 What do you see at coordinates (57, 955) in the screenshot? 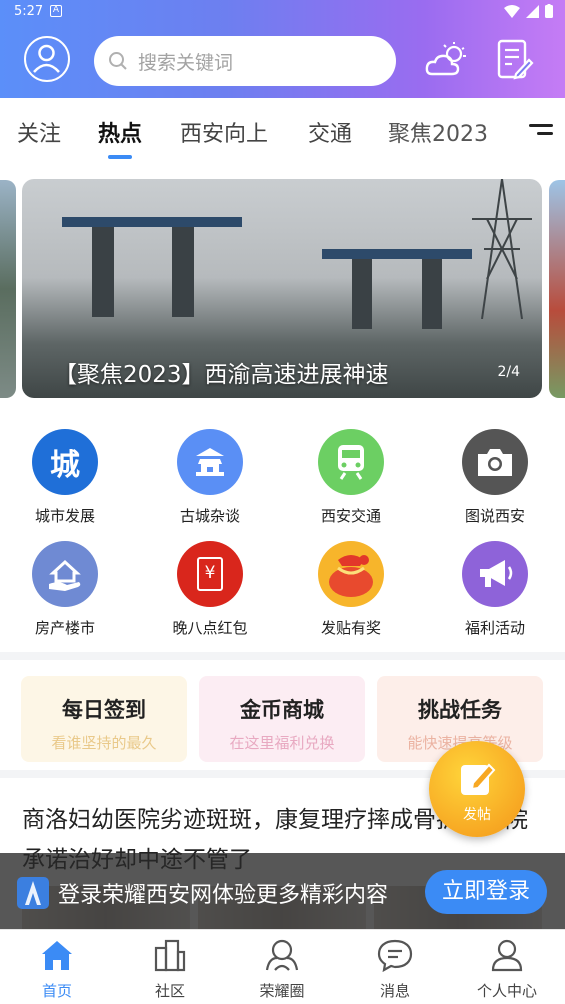
I see `home-icon` at bounding box center [57, 955].